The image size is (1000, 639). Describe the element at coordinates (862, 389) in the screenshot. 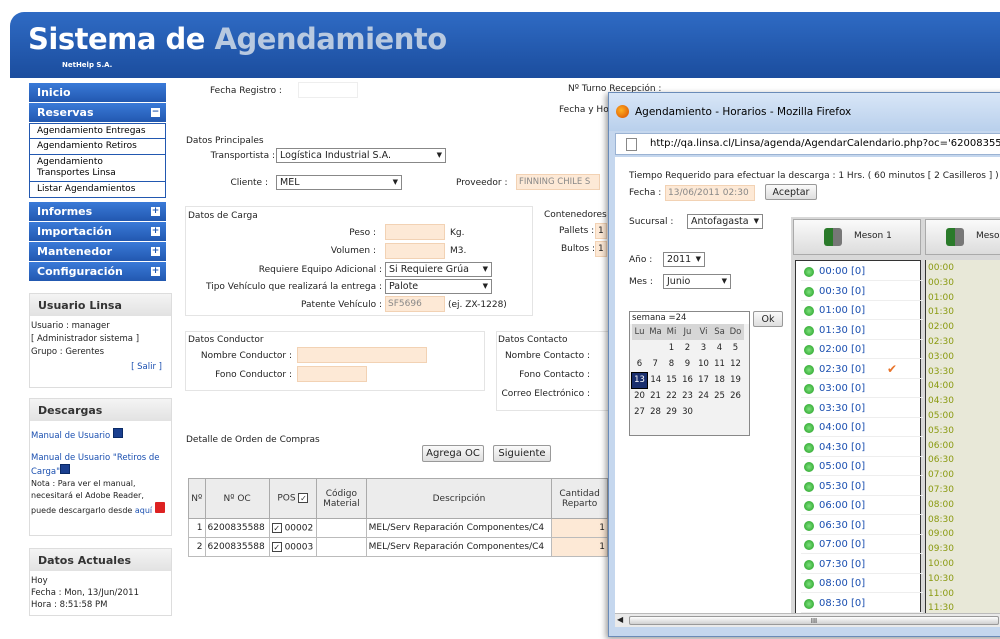

I see `time-slot: 03:00 [0]` at that location.